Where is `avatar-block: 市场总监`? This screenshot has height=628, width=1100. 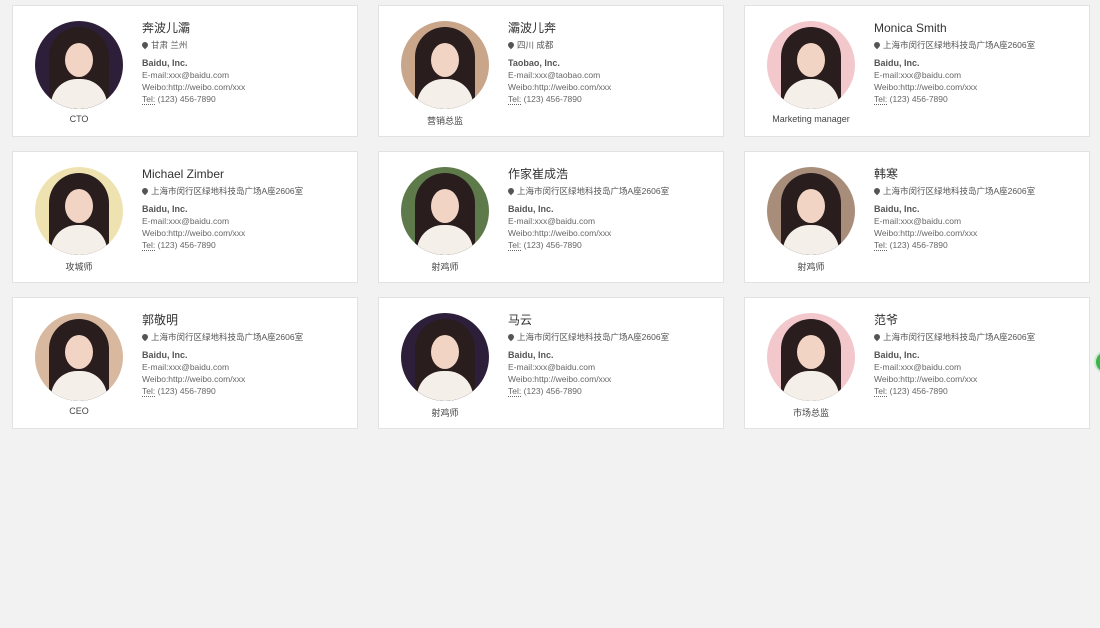
avatar-block: 市场总监 is located at coordinates (811, 366).